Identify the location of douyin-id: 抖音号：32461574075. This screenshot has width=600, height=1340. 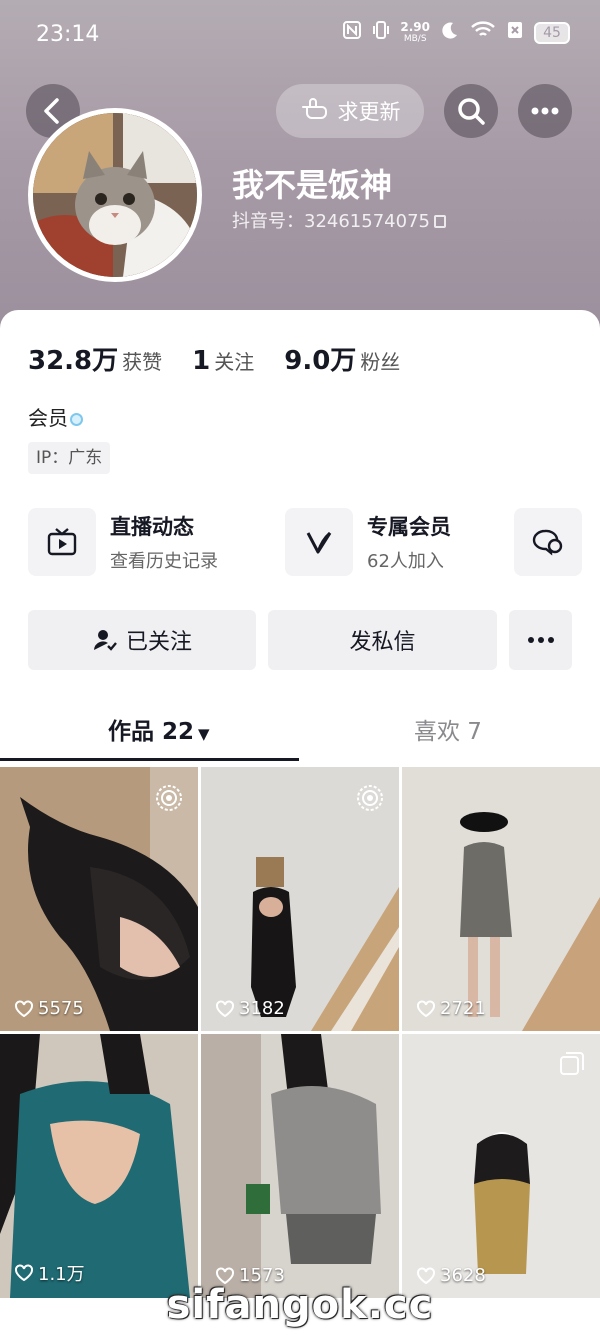
(339, 220).